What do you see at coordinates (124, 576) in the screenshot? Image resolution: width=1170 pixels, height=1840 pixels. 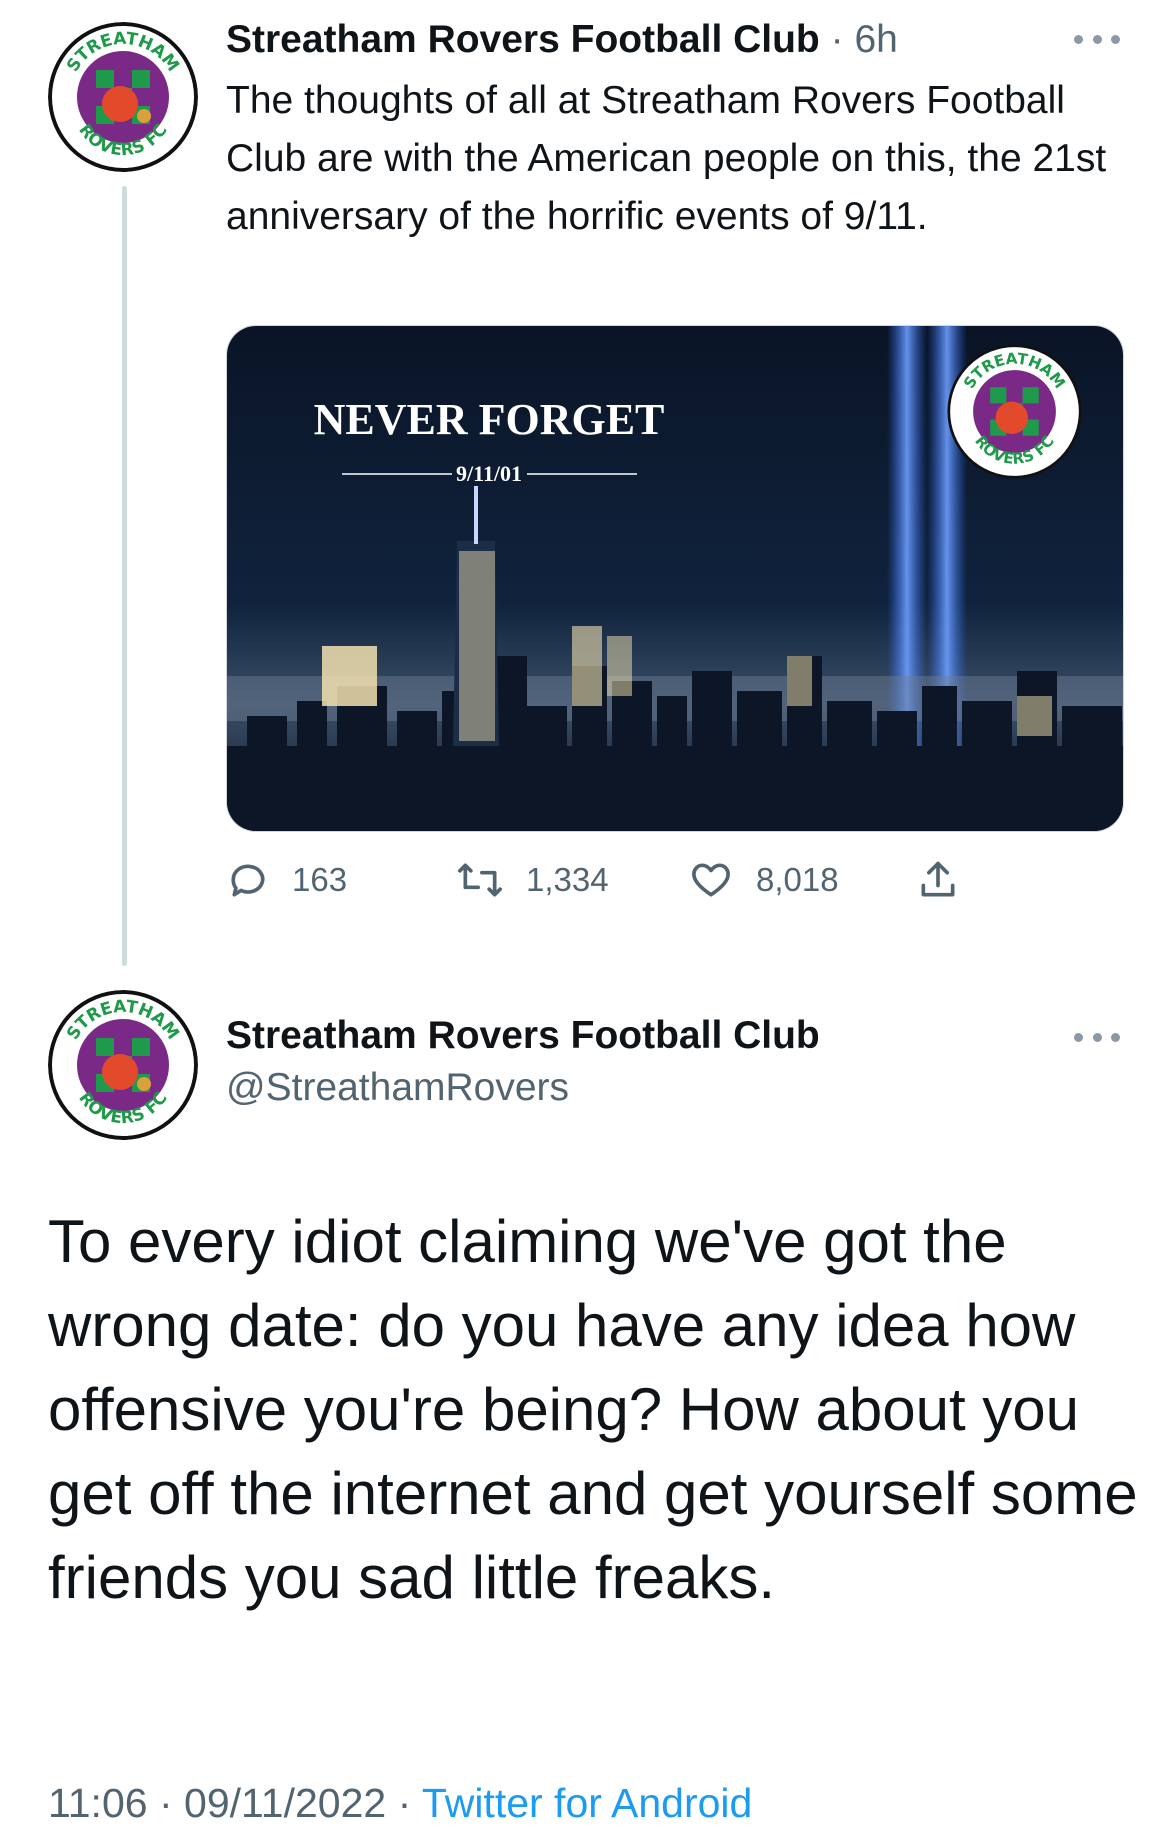 I see `thread-connector-line` at bounding box center [124, 576].